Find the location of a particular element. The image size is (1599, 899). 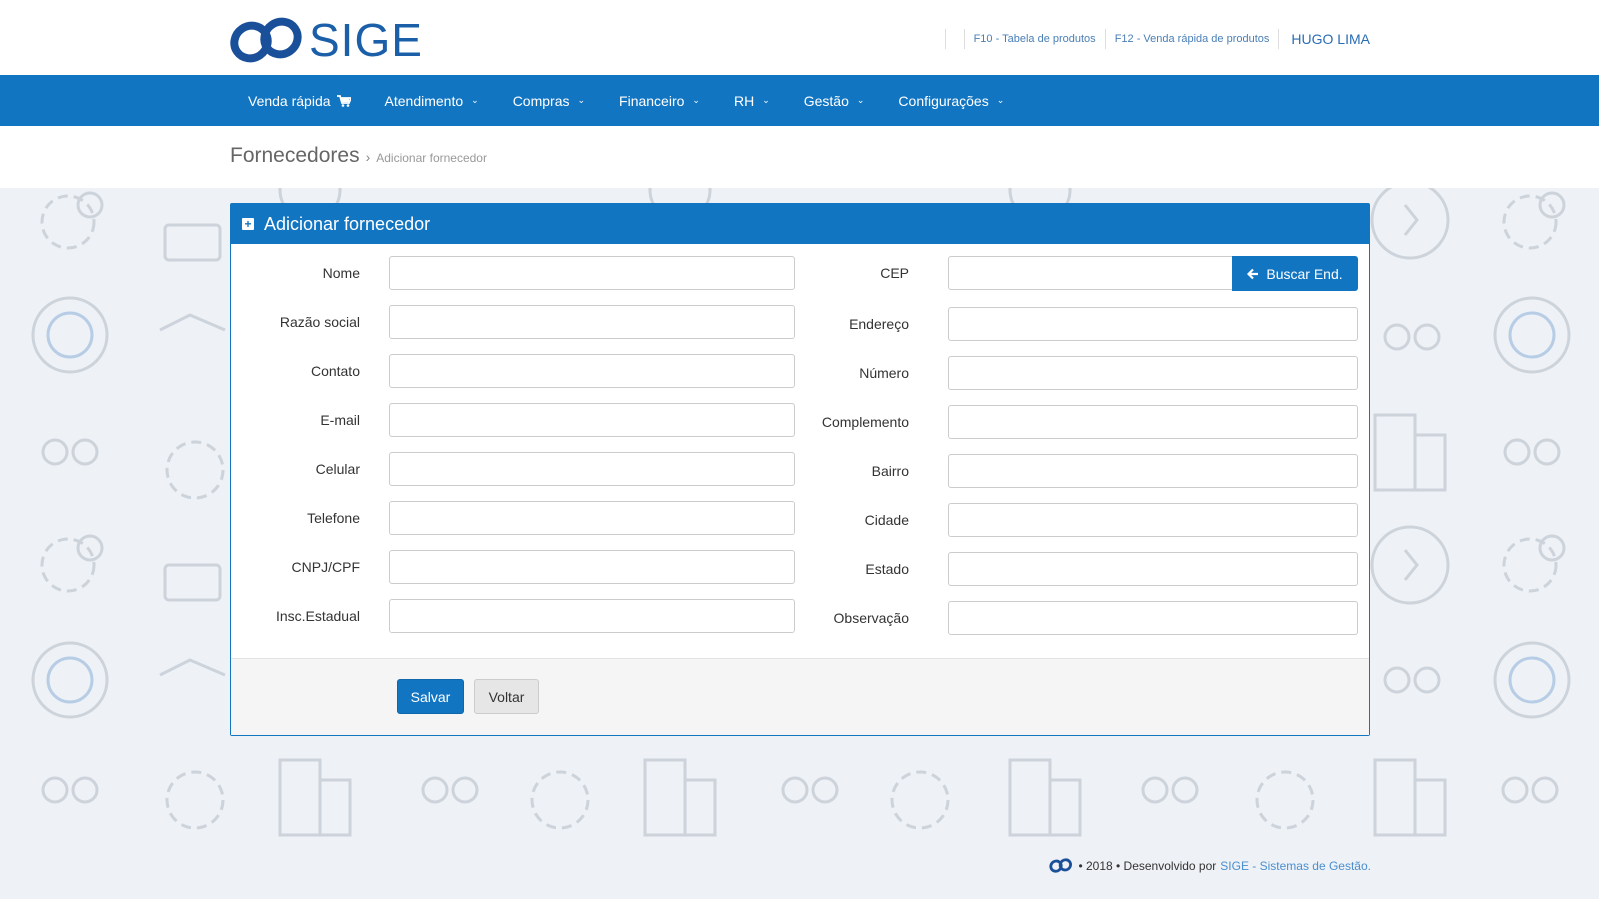

email-input is located at coordinates (592, 420).